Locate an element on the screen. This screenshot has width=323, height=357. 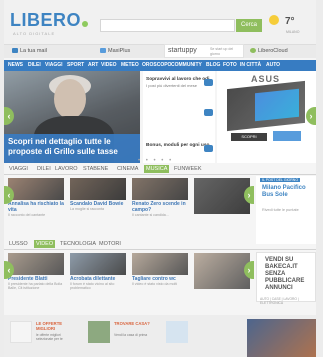
promo-third is located at coordinates (199, 335).